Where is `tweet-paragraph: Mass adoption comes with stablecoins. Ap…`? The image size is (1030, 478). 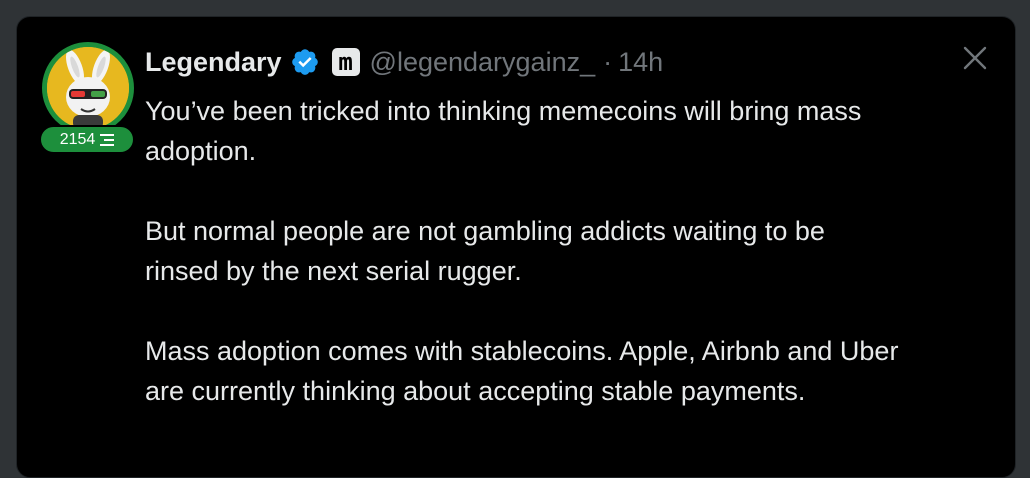
tweet-paragraph: Mass adoption comes with stablecoins. Ap… is located at coordinates (522, 371).